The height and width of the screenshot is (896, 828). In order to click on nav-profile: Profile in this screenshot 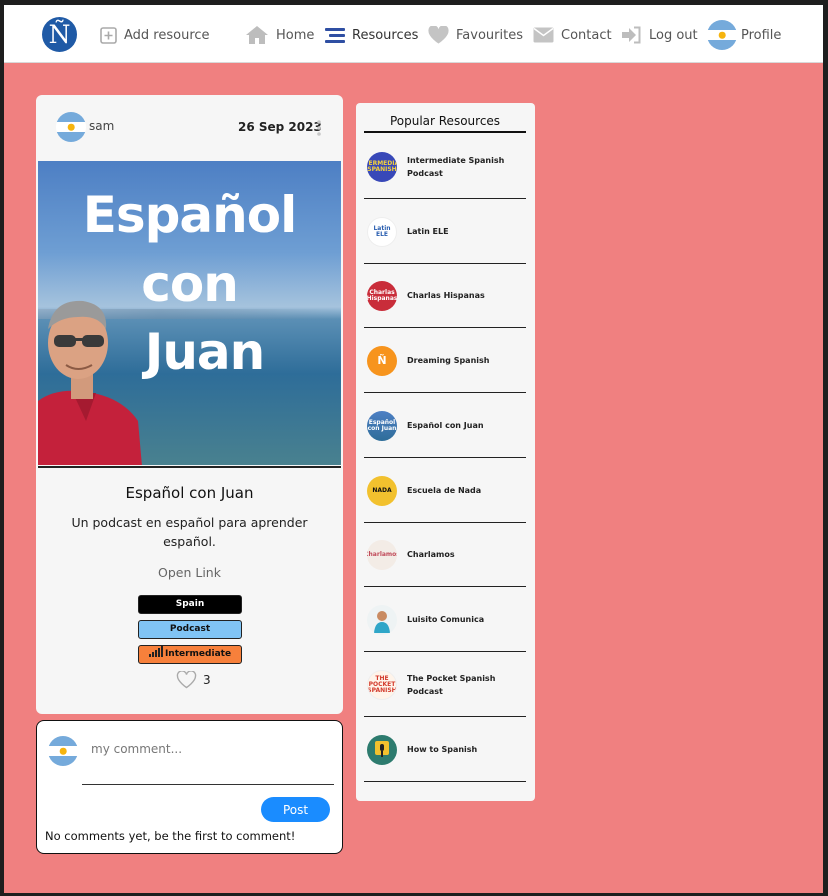, I will do `click(744, 35)`.